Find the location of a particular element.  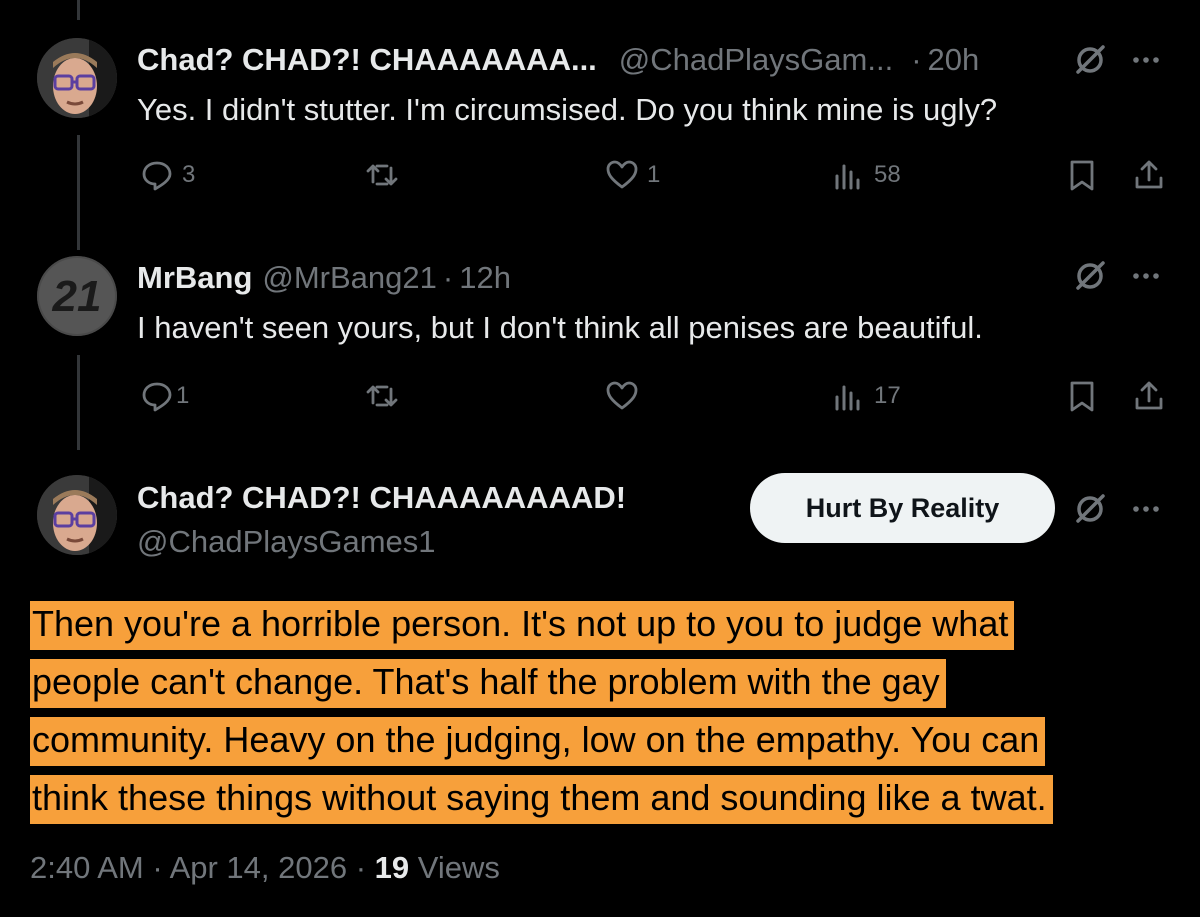

views-button: 58 is located at coordinates (866, 175).